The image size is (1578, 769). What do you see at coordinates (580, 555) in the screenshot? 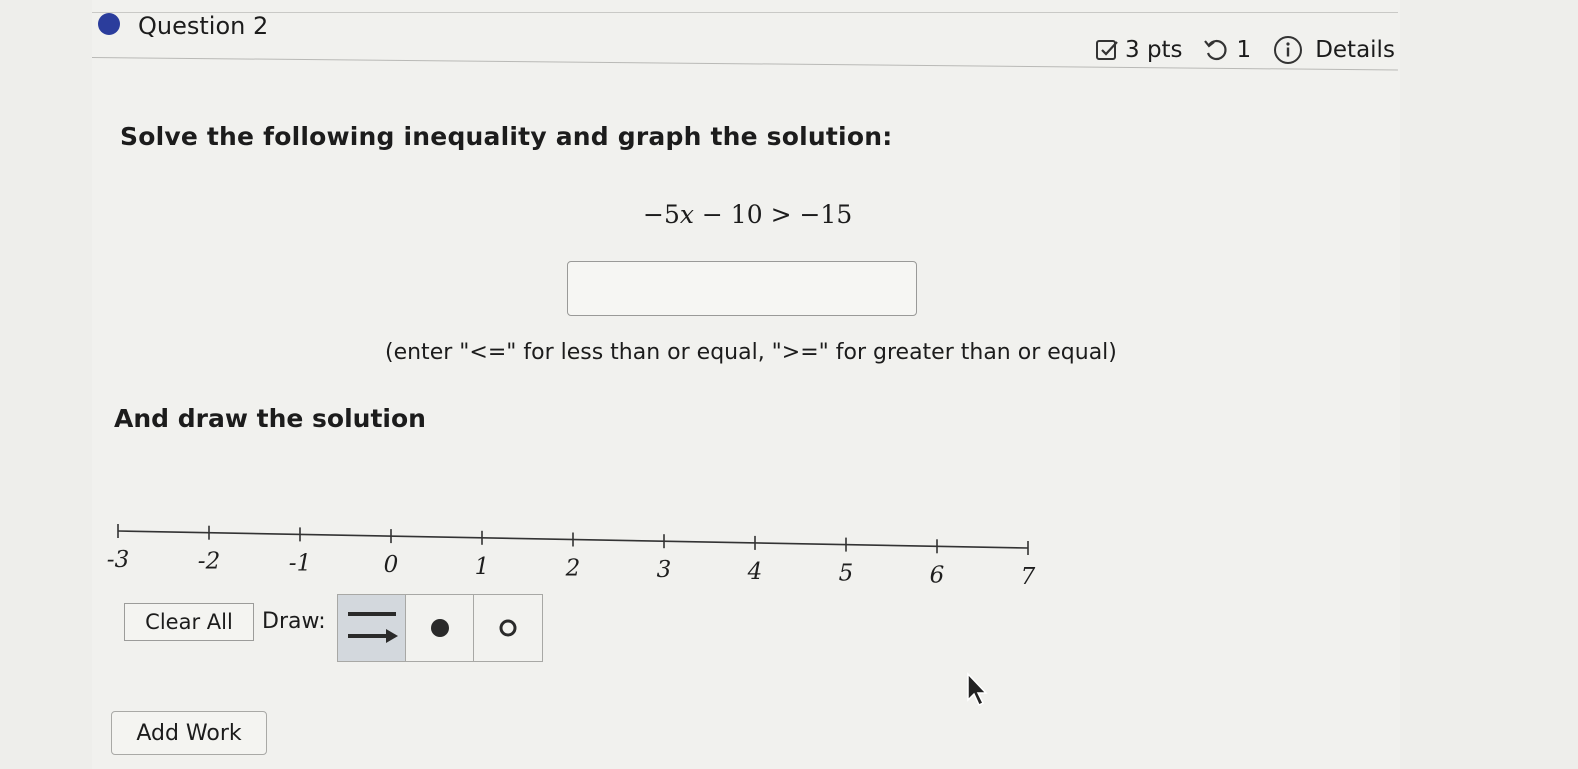
I see `number-line-graph: -3 -2 -1 0 1 2 3 4 5 6 7` at bounding box center [580, 555].